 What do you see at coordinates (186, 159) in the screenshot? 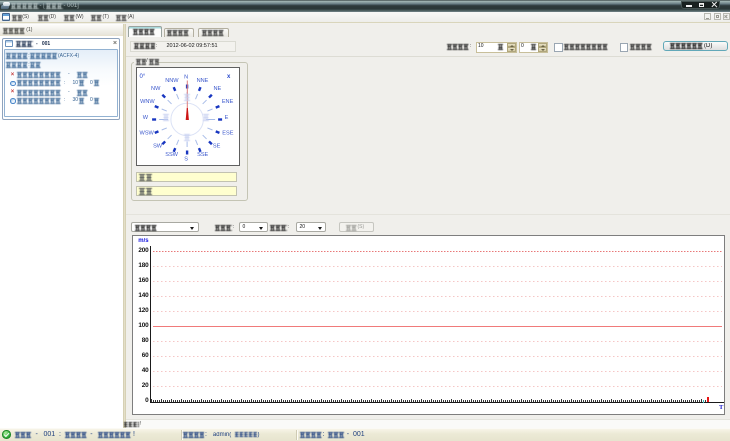
I see `svg-text: S` at bounding box center [186, 159].